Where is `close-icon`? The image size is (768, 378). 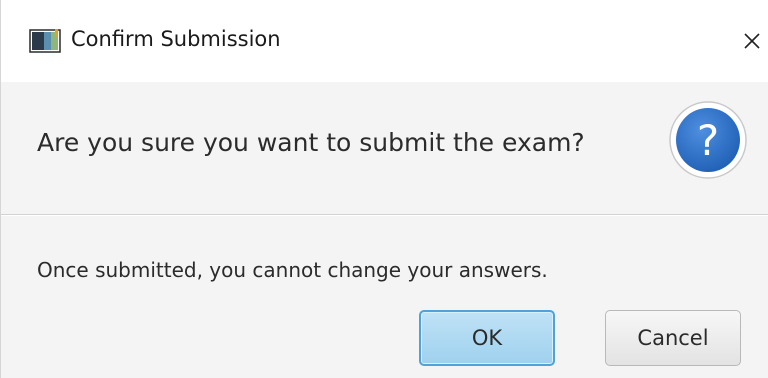
close-icon is located at coordinates (752, 41).